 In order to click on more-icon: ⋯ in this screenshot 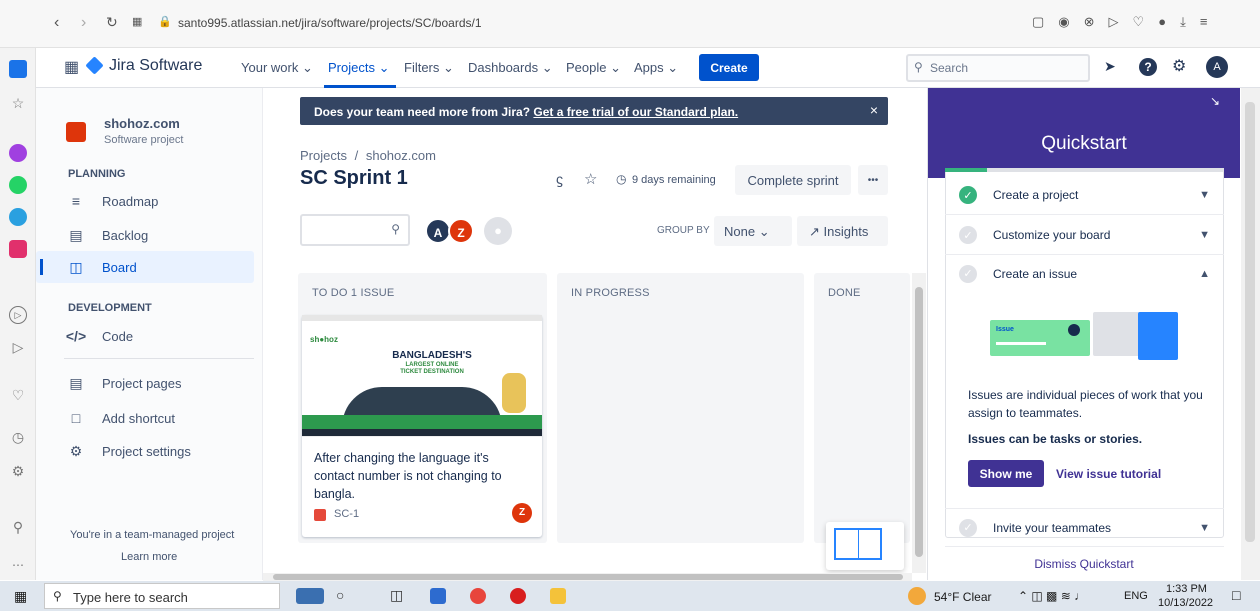, I will do `click(18, 565)`.